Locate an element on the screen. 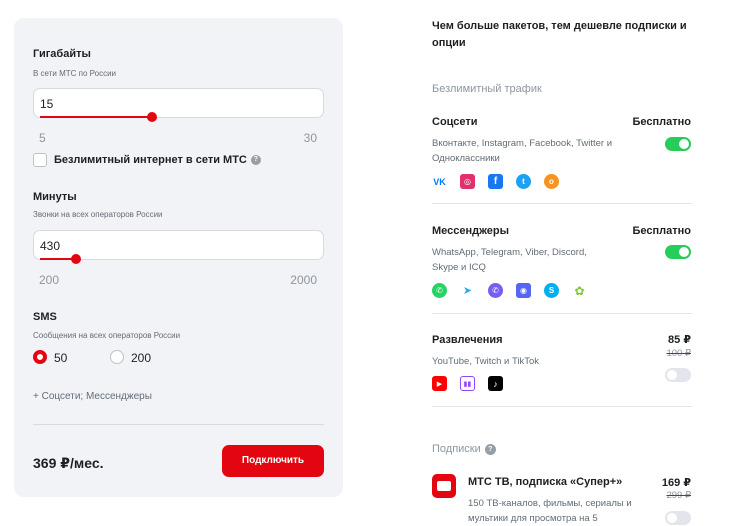  total-price: 369 ₽/мес. is located at coordinates (68, 463).